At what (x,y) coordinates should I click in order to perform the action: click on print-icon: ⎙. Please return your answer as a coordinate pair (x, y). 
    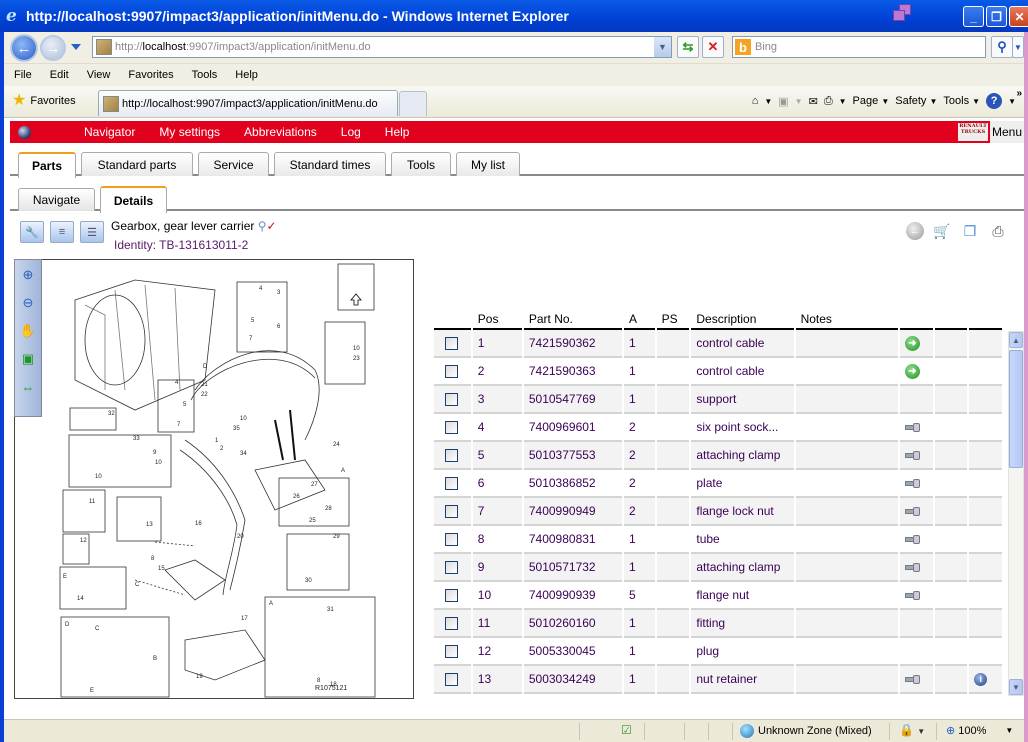
    Looking at the image, I should click on (828, 101).